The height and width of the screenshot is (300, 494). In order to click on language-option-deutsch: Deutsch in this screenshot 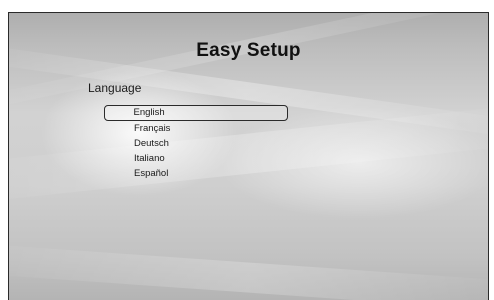, I will do `click(196, 143)`.